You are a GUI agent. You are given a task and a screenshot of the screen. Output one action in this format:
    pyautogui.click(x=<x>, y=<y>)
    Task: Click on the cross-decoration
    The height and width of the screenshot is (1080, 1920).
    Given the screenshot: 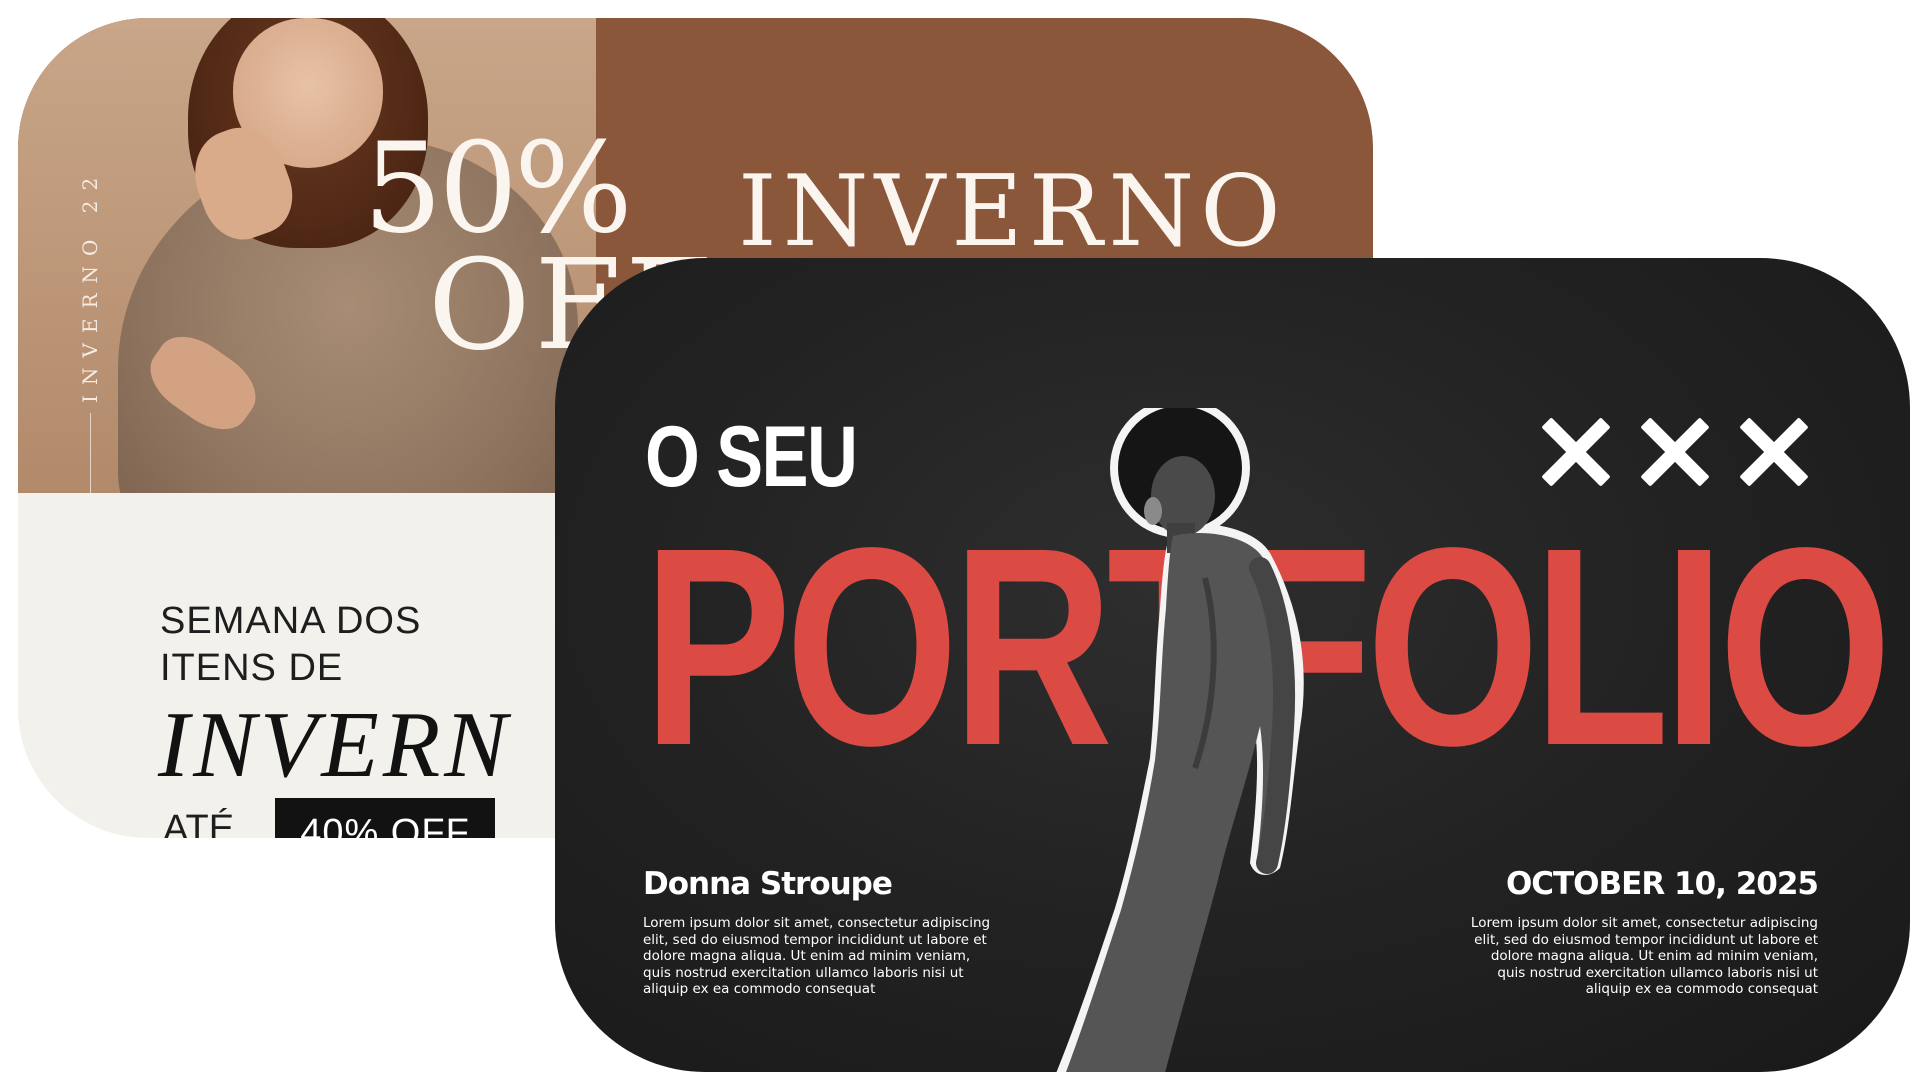 What is the action you would take?
    pyautogui.click(x=1680, y=456)
    